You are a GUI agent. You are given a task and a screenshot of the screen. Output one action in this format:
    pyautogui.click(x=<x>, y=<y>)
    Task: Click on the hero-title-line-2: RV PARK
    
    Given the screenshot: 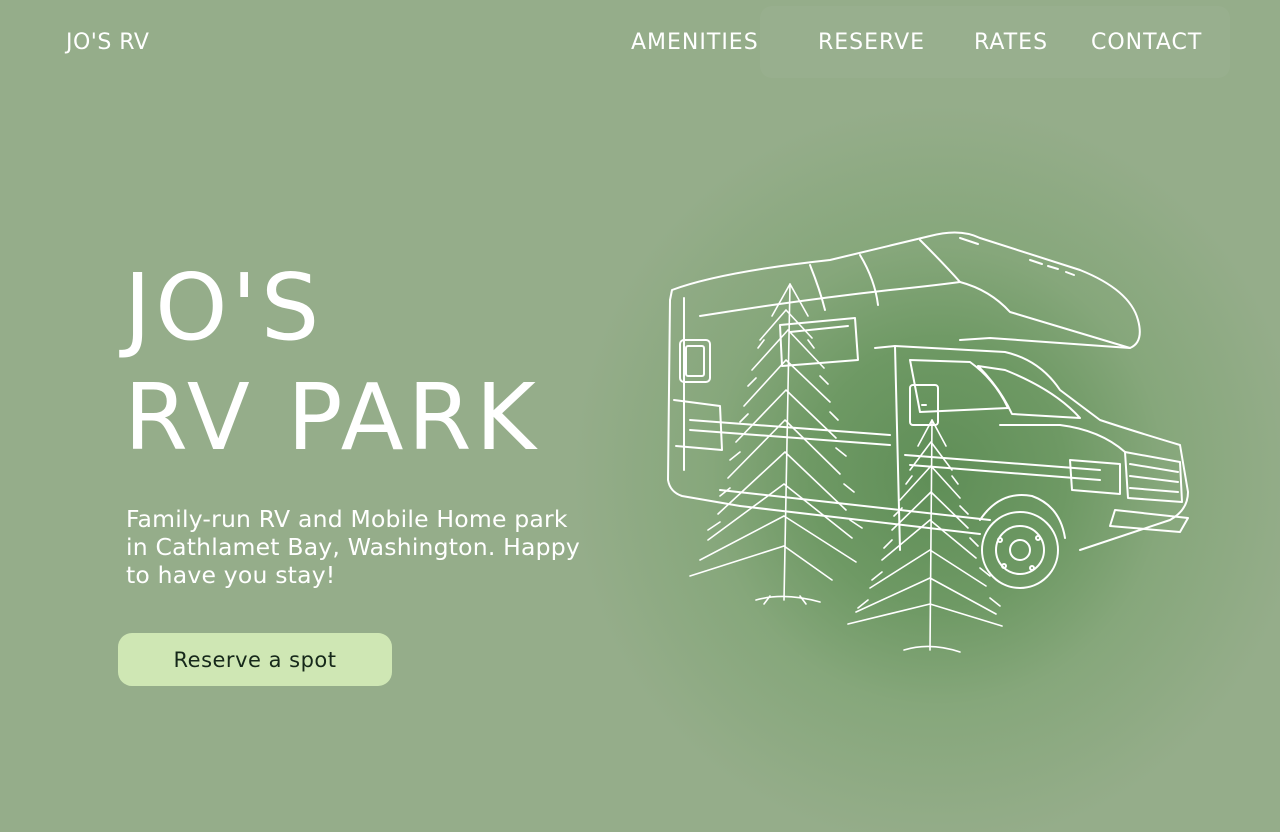 What is the action you would take?
    pyautogui.click(x=332, y=417)
    